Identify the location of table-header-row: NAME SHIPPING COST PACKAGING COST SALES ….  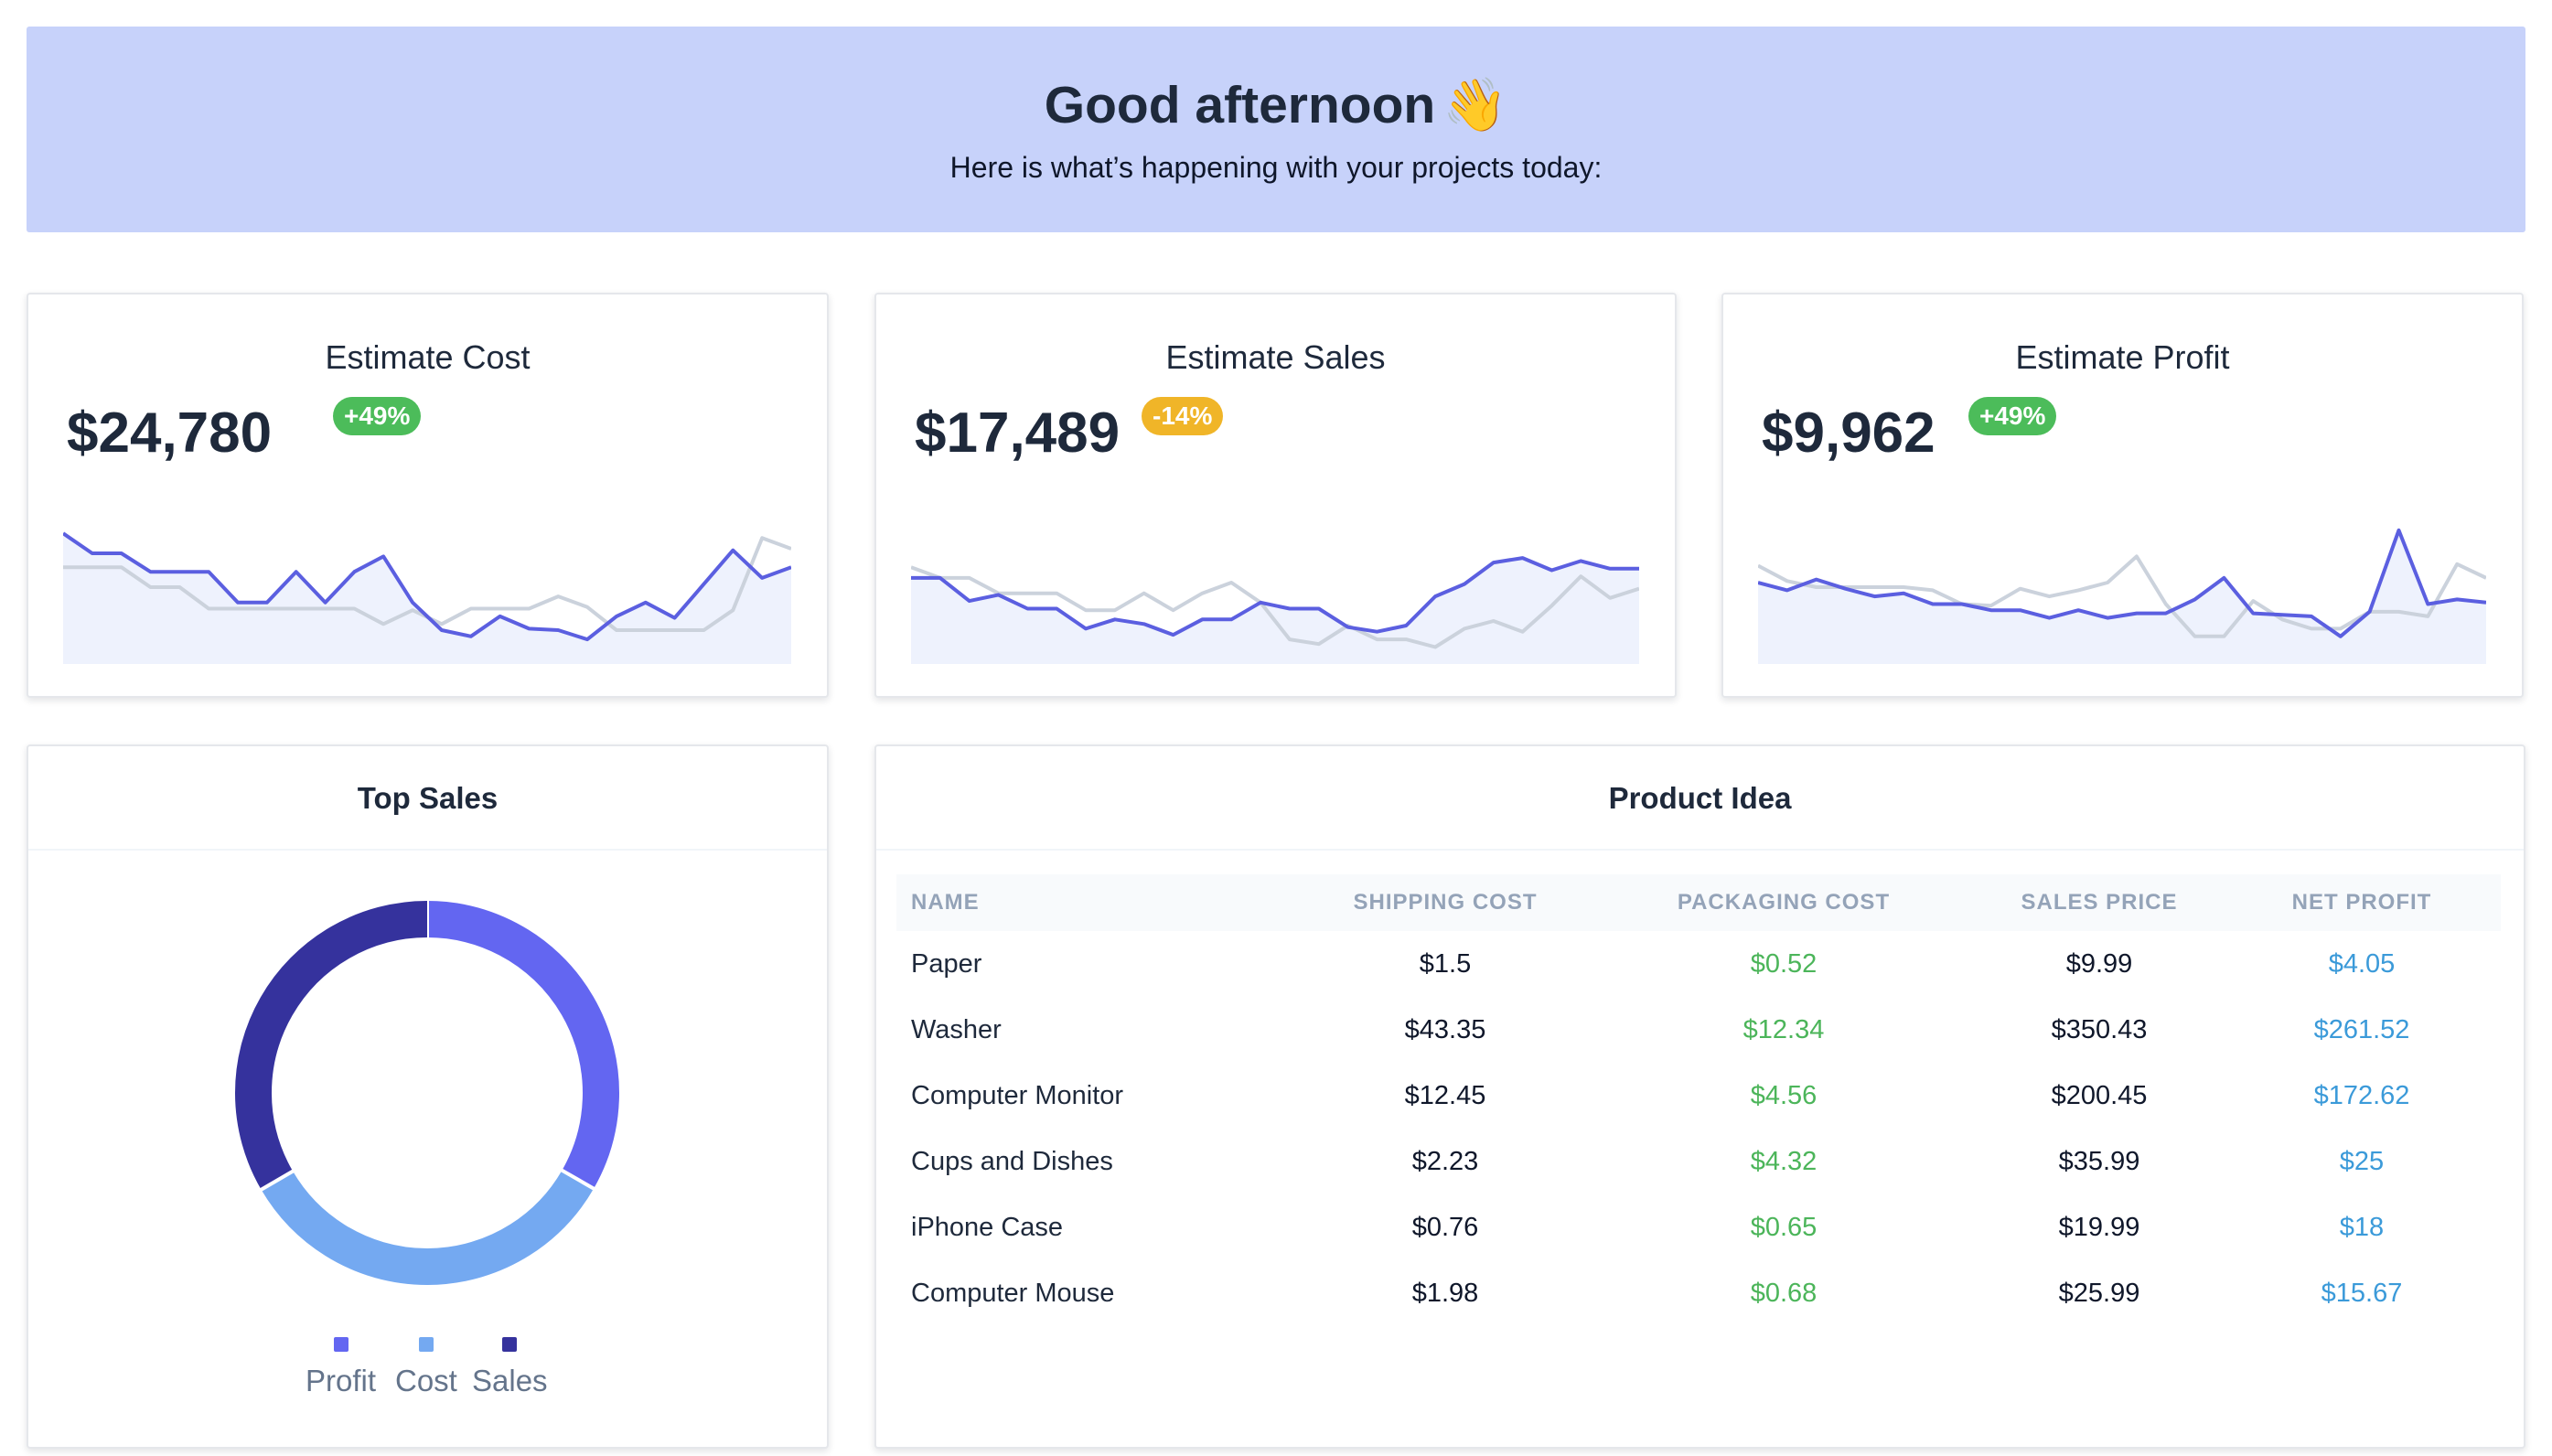
(1699, 902).